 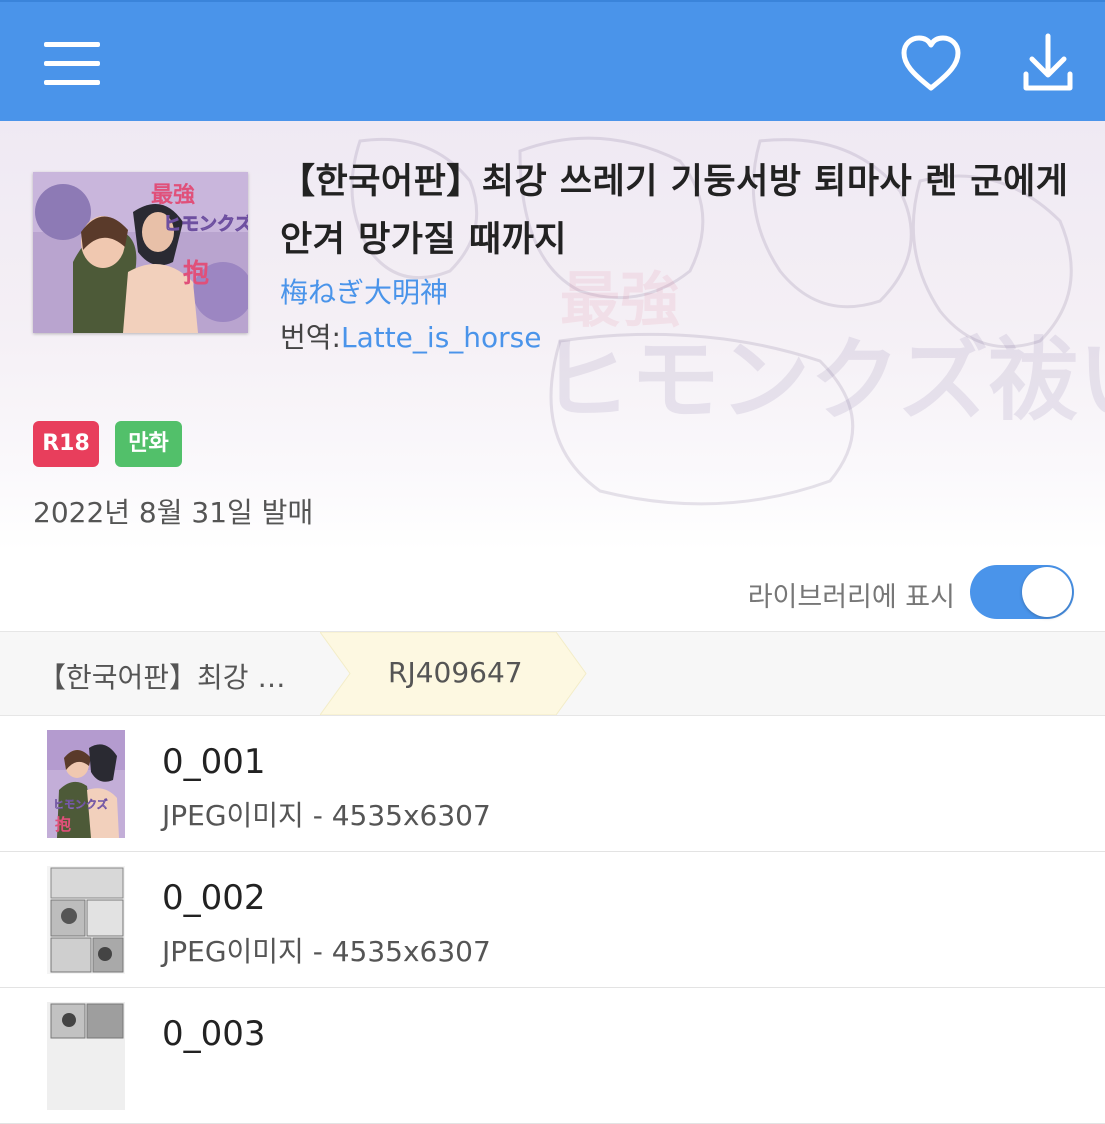 I want to click on download-icon, so click(x=1048, y=63).